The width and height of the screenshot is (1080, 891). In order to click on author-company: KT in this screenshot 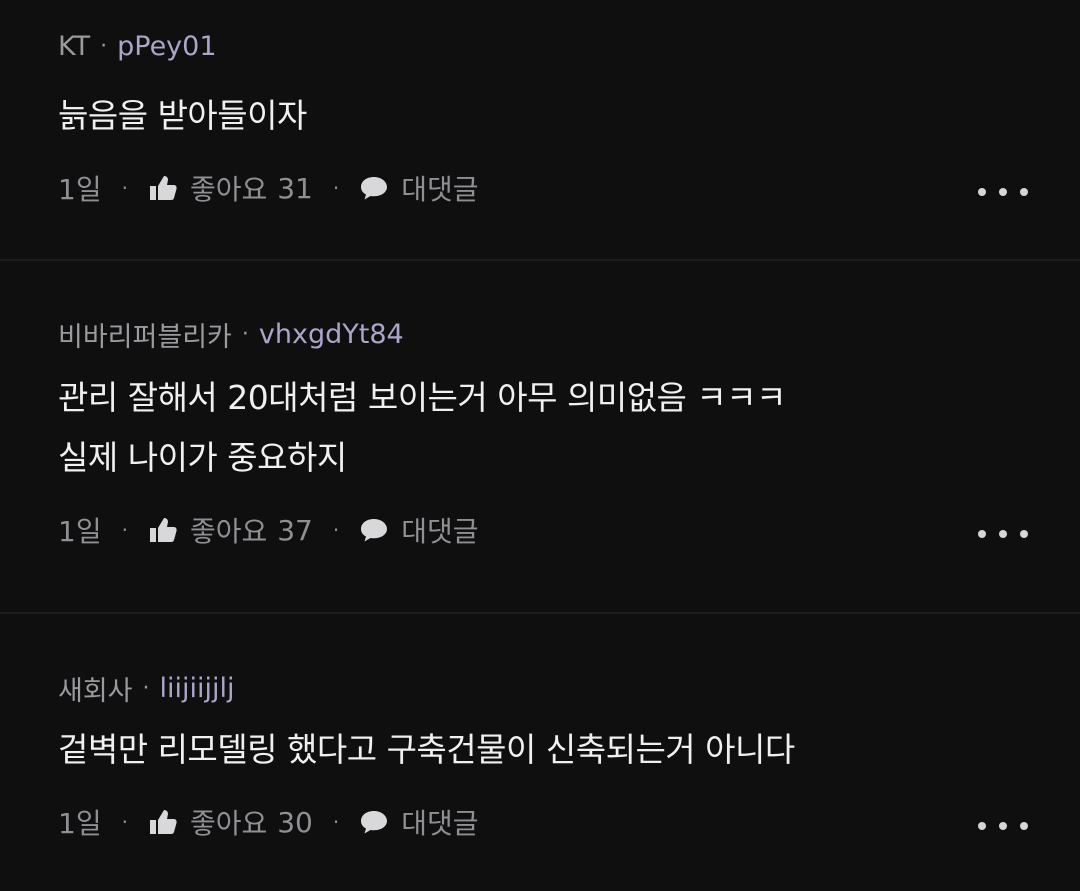, I will do `click(74, 46)`.